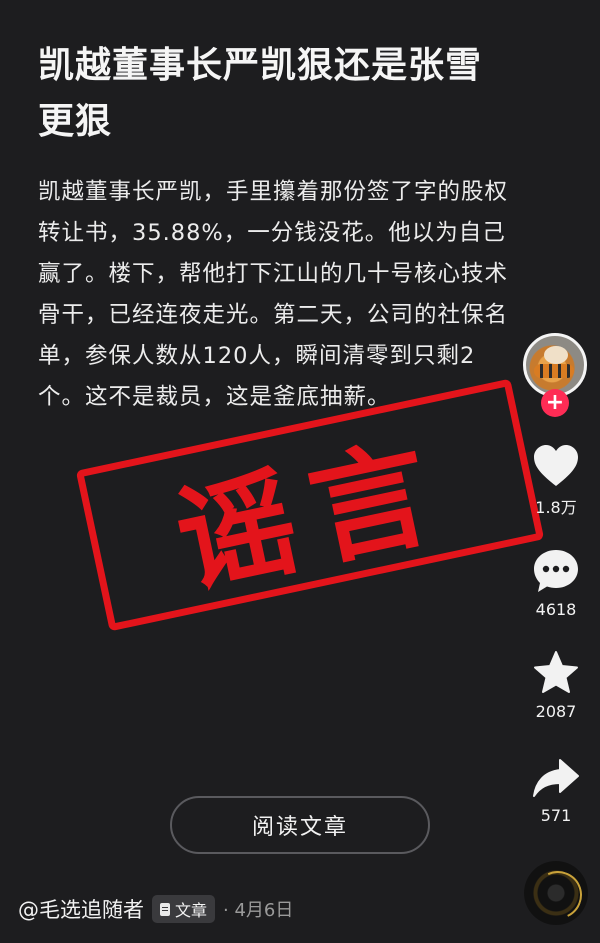 The height and width of the screenshot is (943, 600). I want to click on read-article-button: 阅读文章, so click(300, 825).